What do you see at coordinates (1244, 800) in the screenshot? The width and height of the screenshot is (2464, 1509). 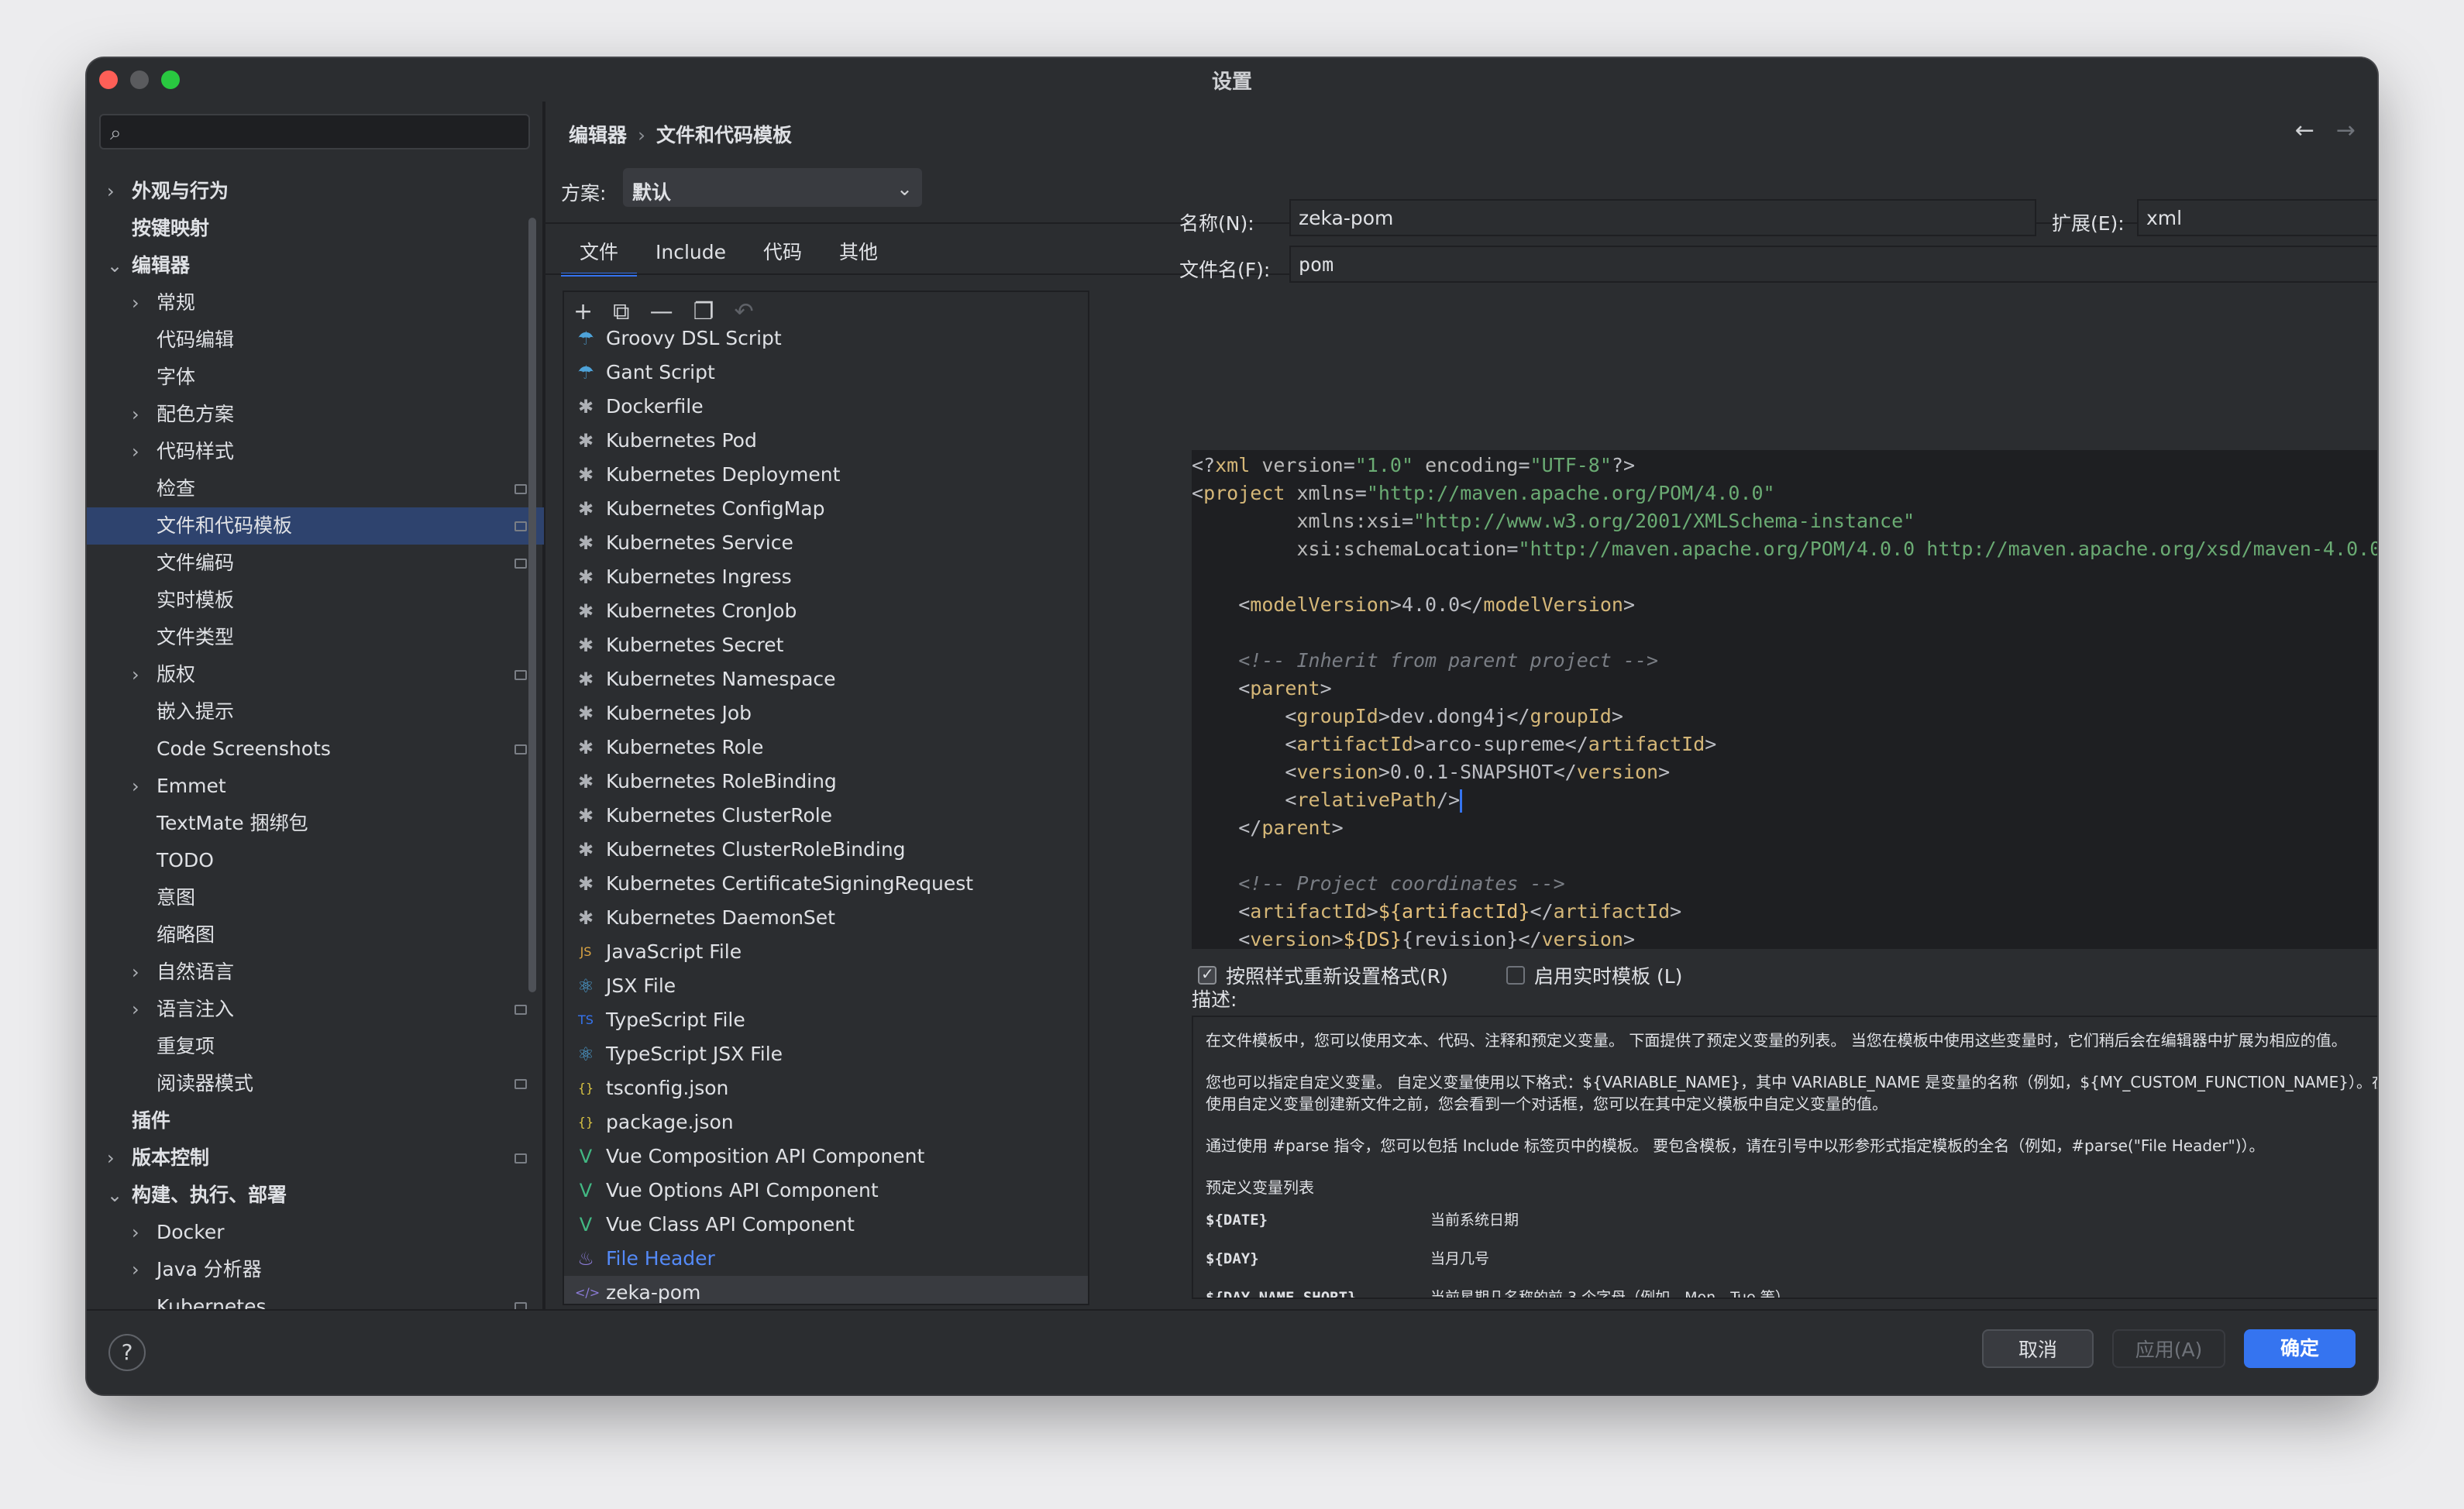 I see `code-token: <` at bounding box center [1244, 800].